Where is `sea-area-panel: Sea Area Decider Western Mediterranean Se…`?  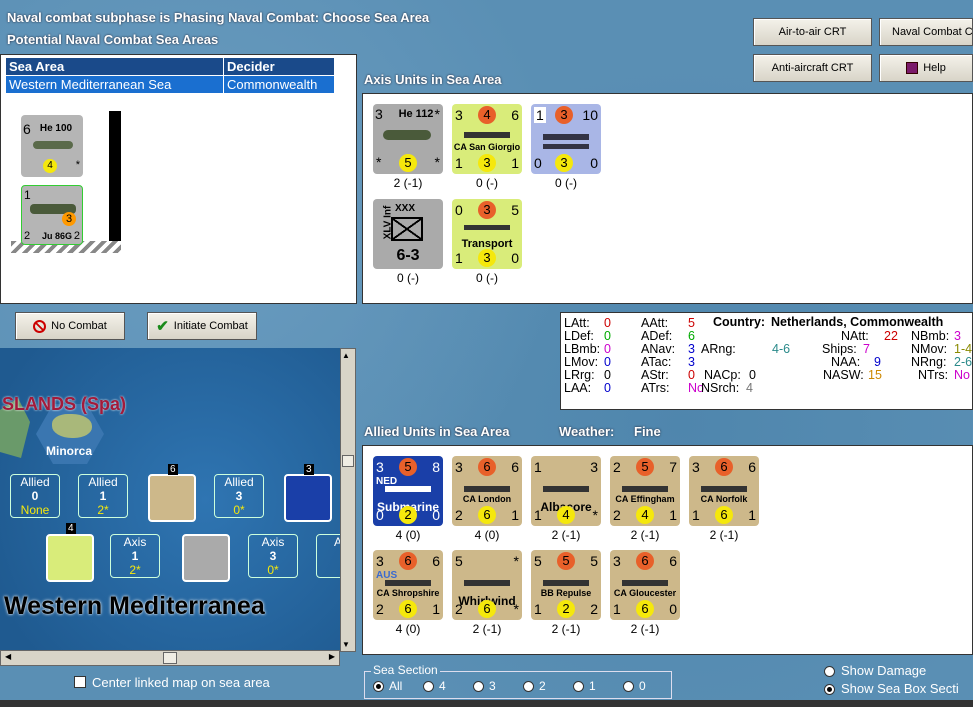 sea-area-panel: Sea Area Decider Western Mediterranean Se… is located at coordinates (178, 179).